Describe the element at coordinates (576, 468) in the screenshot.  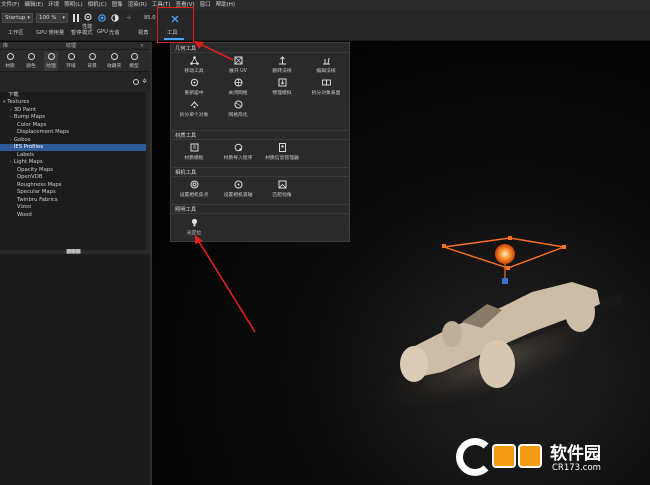
I see `watermark-url: CR173.com` at that location.